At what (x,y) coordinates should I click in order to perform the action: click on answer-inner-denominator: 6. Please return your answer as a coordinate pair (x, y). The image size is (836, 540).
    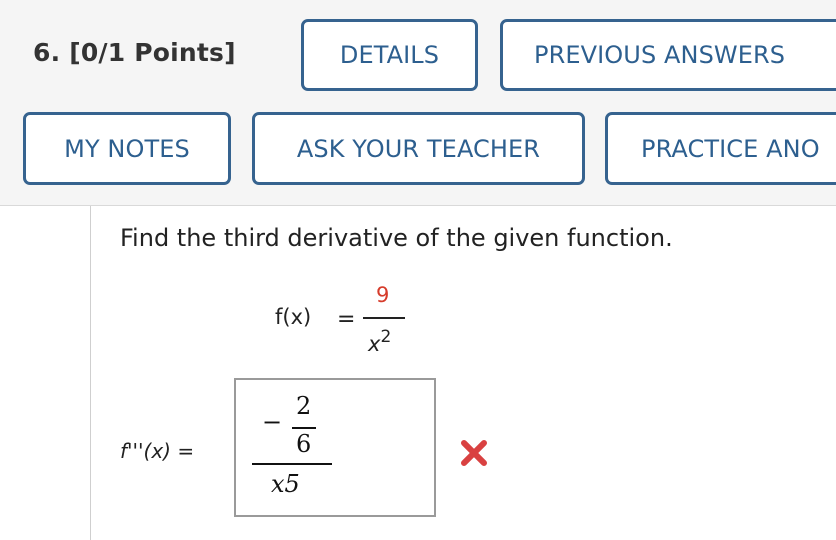
    Looking at the image, I should click on (304, 444).